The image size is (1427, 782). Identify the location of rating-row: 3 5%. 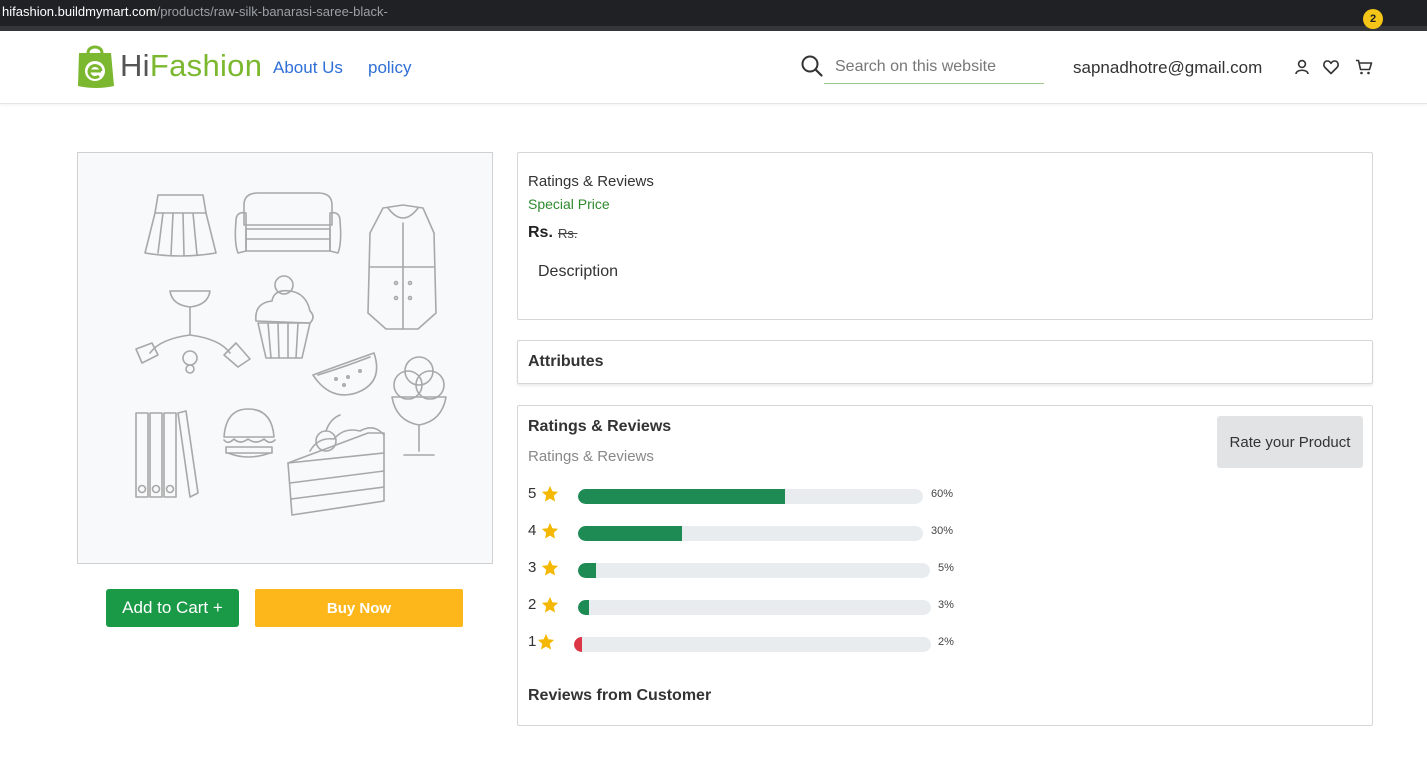
(743, 569).